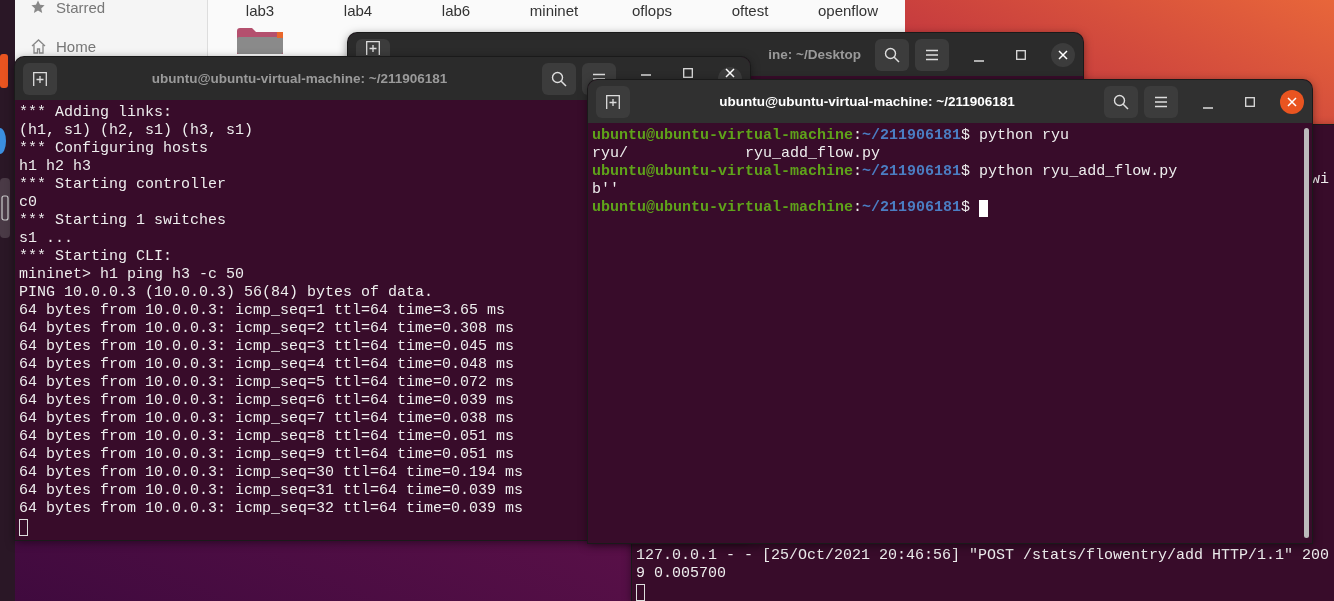 The image size is (1334, 601). Describe the element at coordinates (55, 167) in the screenshot. I see `terminal-line: h1 h2 h3` at that location.